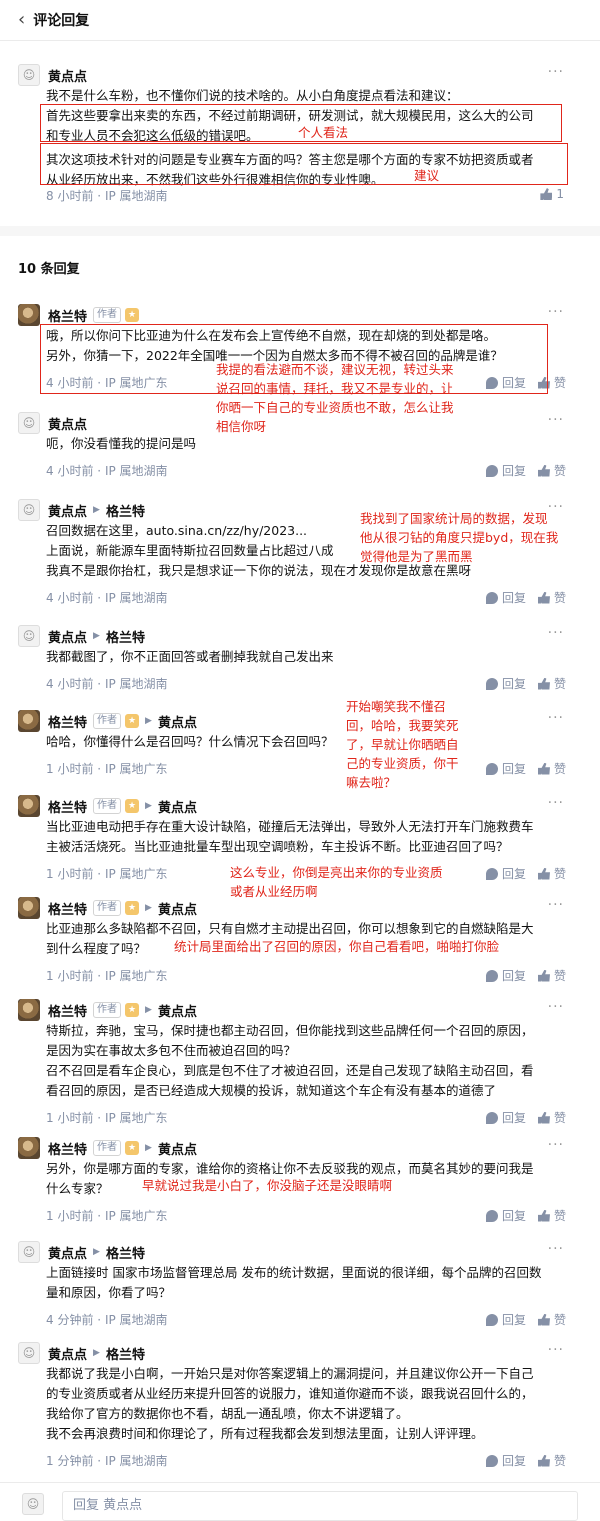 Image resolution: width=600 pixels, height=1521 pixels. I want to click on like-button: 1, so click(552, 194).